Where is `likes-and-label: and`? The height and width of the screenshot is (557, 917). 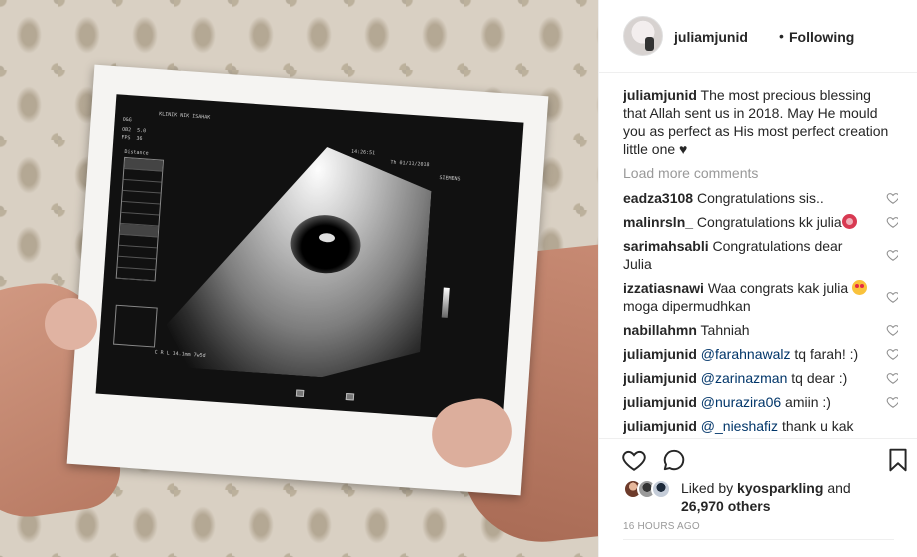 likes-and-label: and is located at coordinates (839, 488).